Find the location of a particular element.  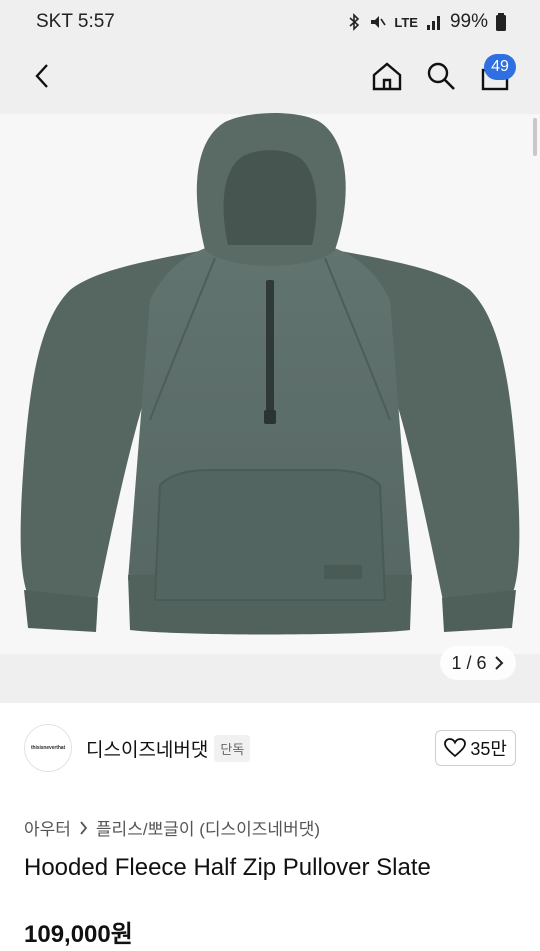

breadcrumb-category: 아우터 is located at coordinates (47, 827).